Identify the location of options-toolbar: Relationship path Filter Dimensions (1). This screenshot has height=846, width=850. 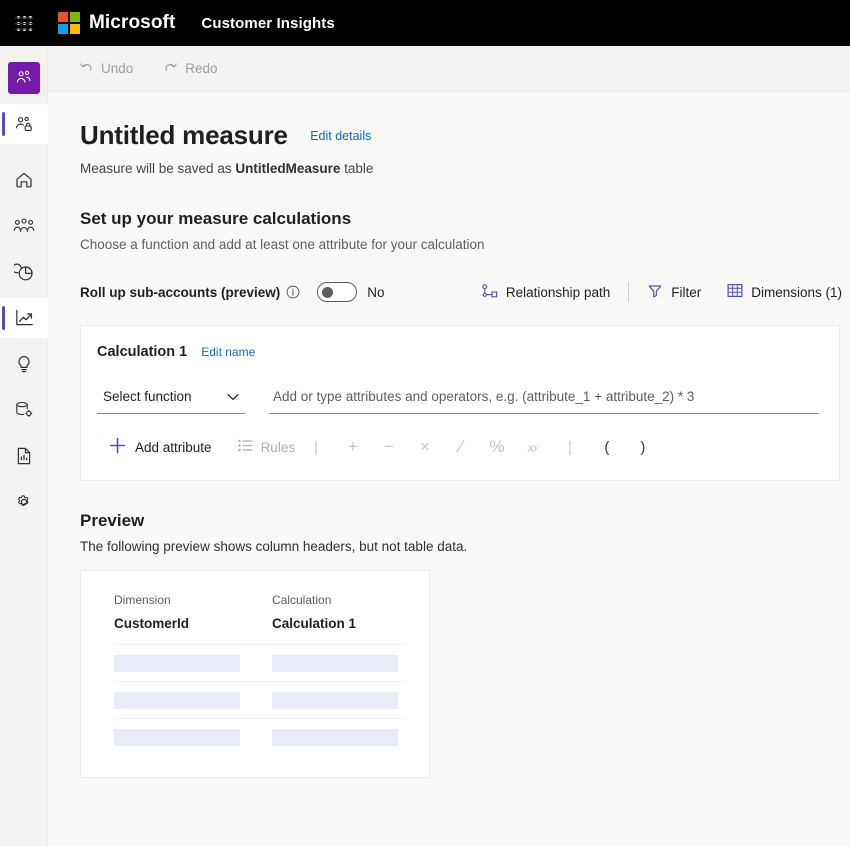
(661, 292).